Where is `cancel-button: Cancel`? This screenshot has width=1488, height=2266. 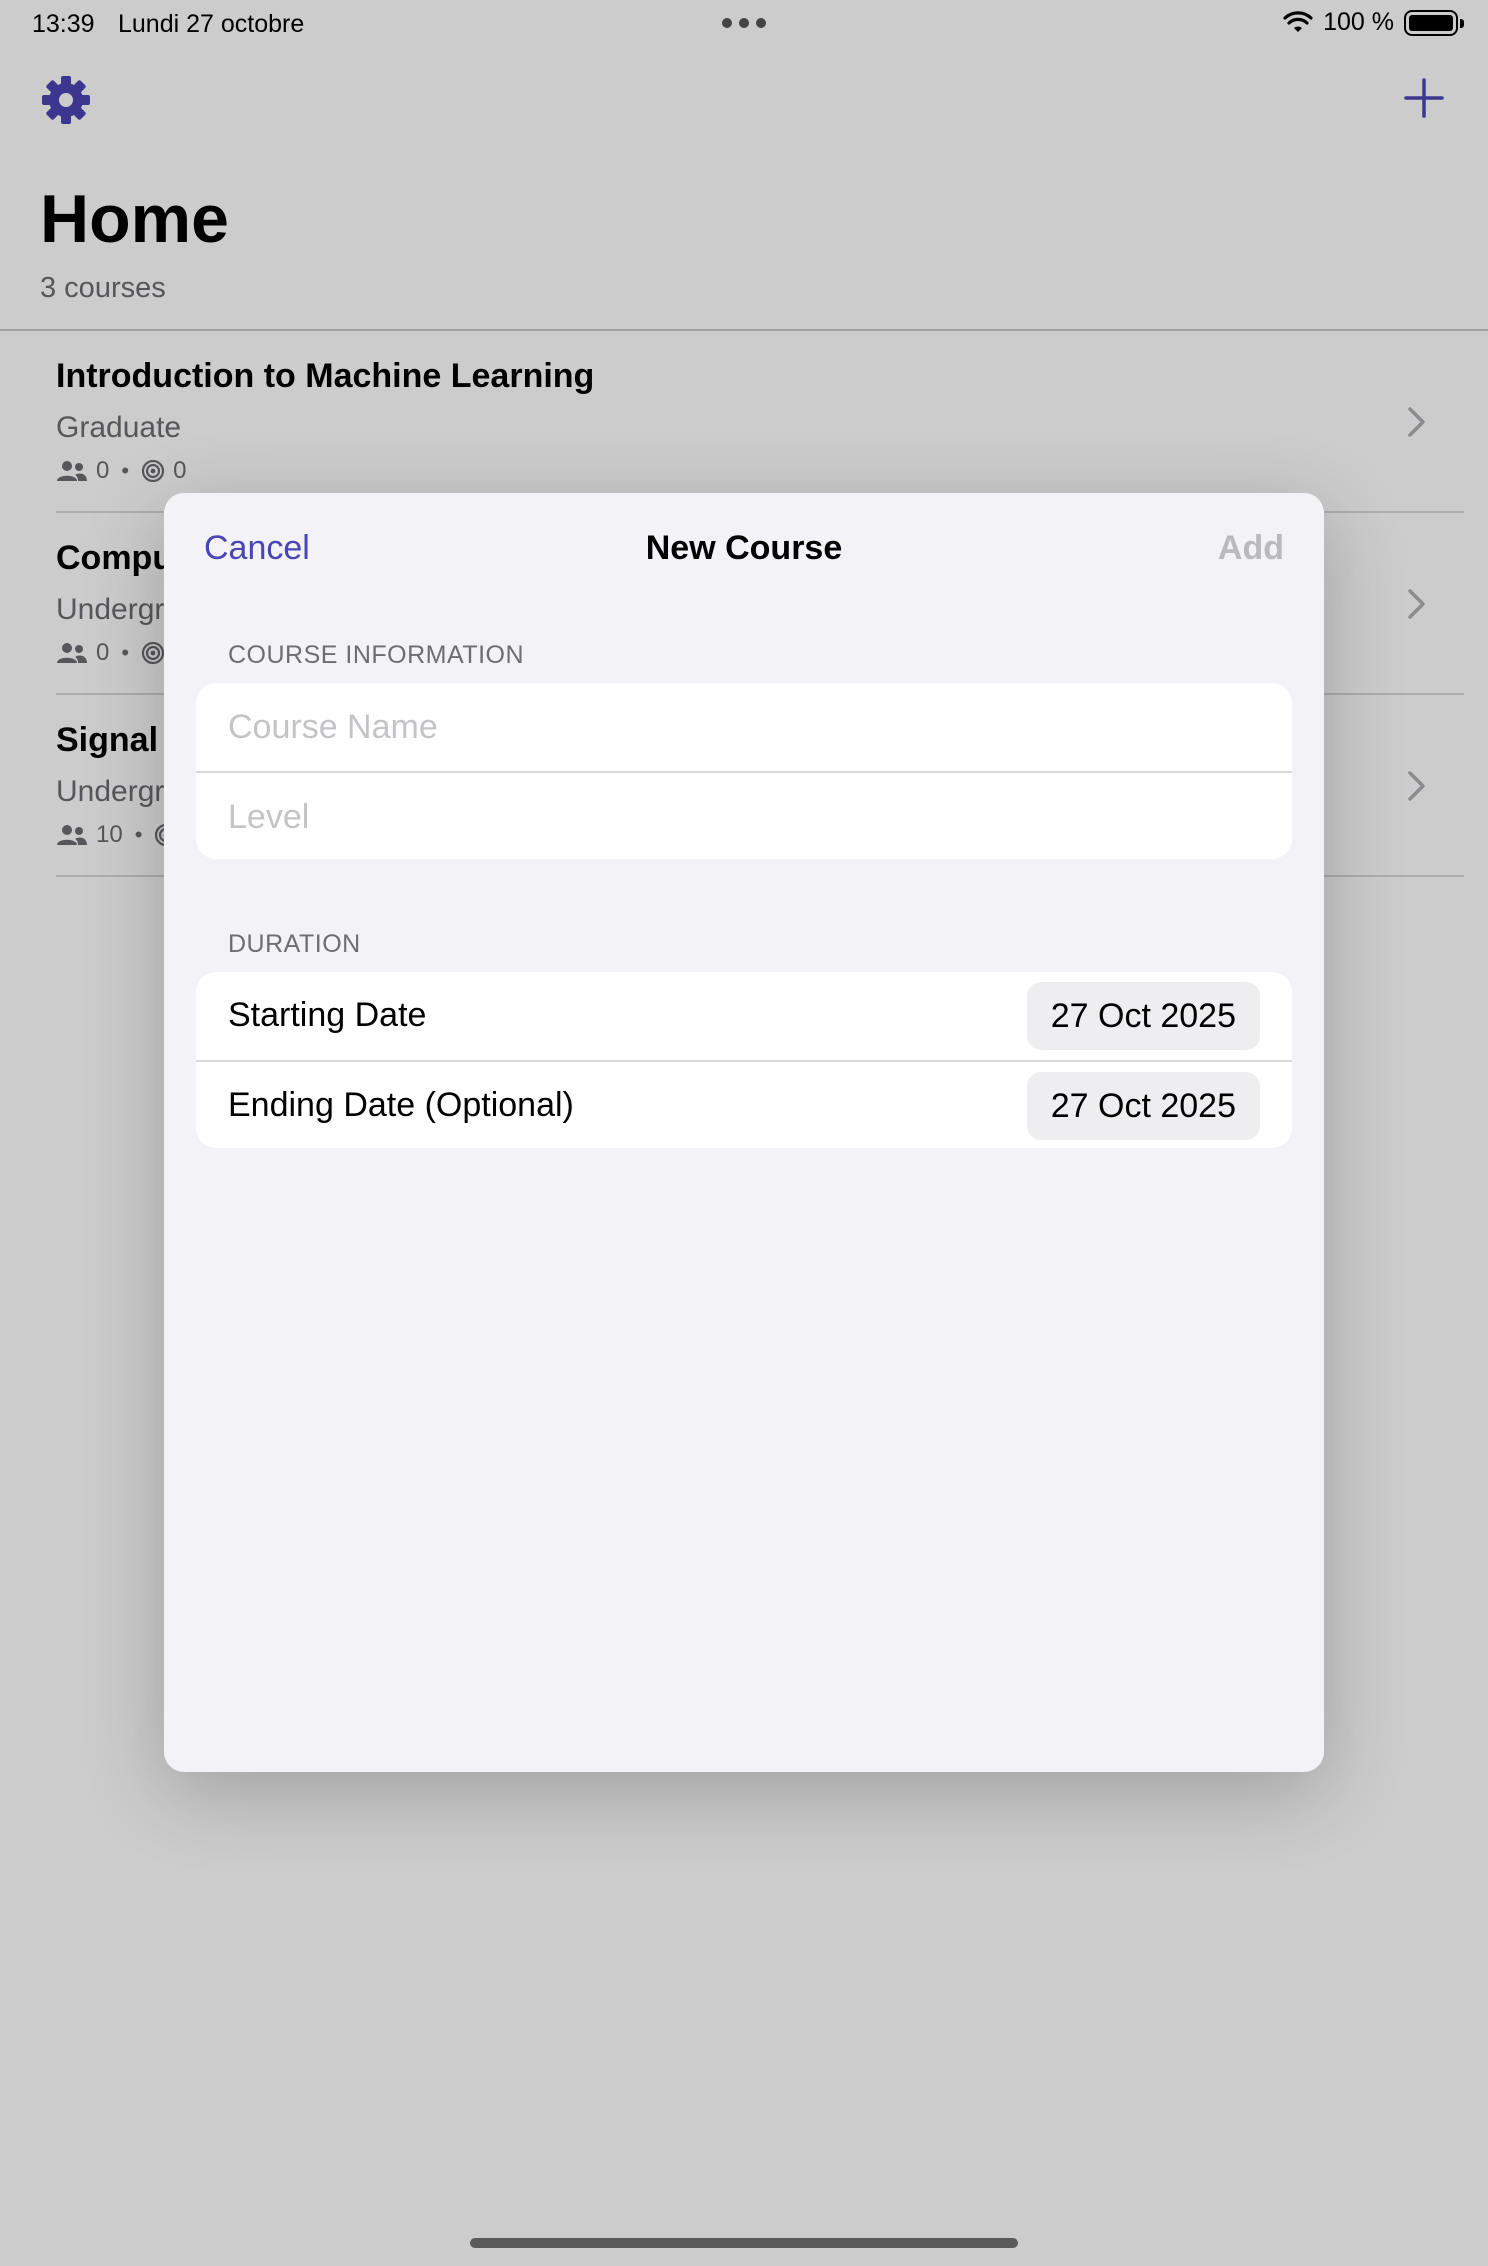
cancel-button: Cancel is located at coordinates (257, 548).